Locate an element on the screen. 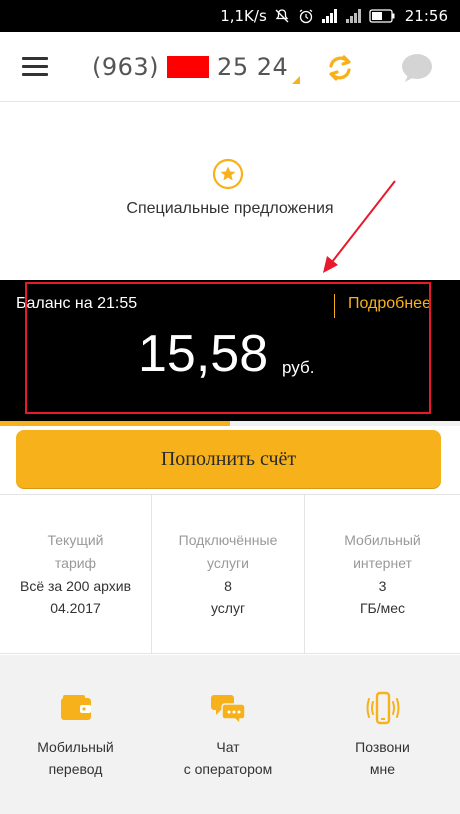  phone-suffix: 25 24 is located at coordinates (253, 67).